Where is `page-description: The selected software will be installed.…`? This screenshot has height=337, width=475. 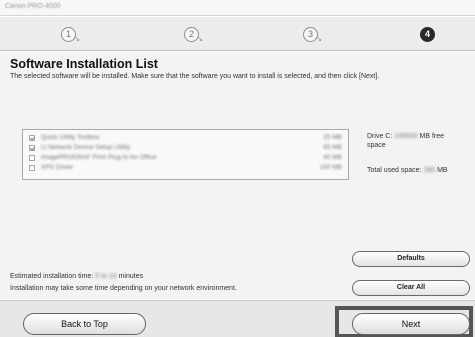
page-description: The selected software will be installed.… is located at coordinates (195, 76).